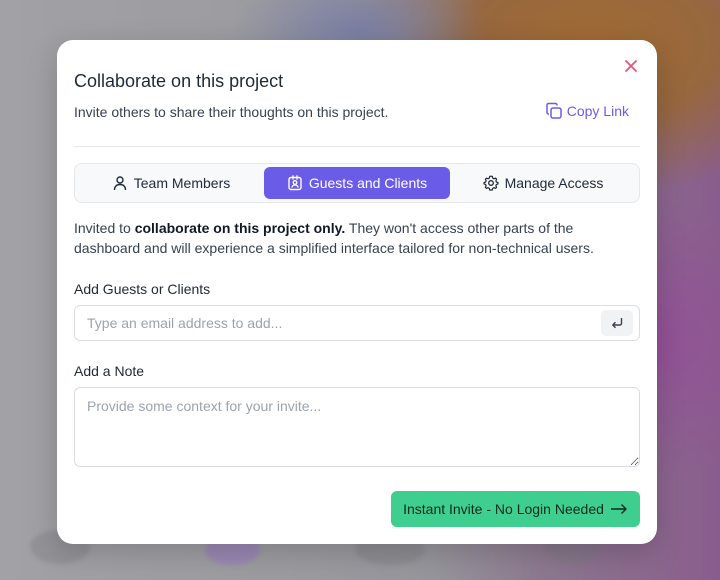  I want to click on add-email-button, so click(617, 323).